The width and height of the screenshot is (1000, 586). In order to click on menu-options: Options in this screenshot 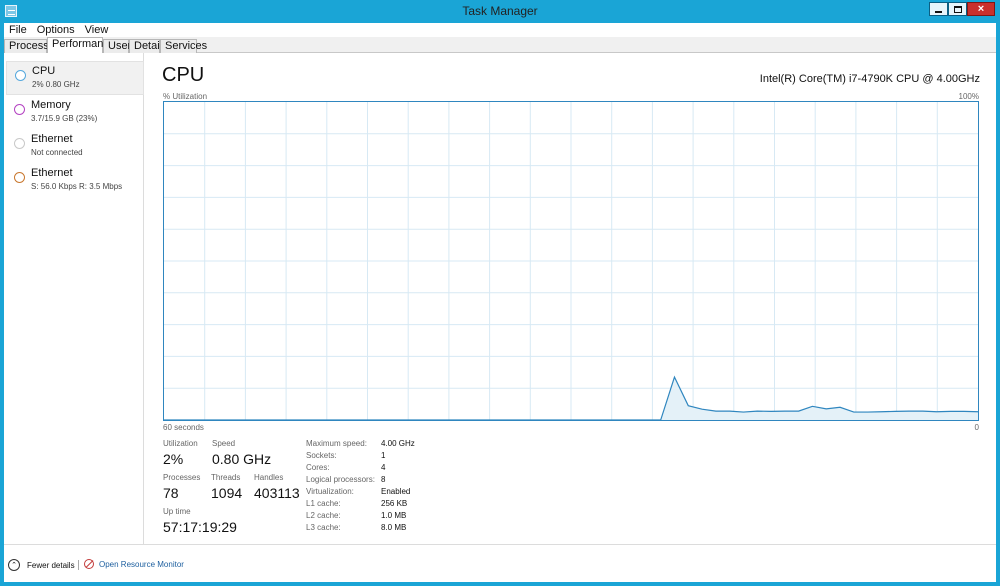, I will do `click(56, 30)`.